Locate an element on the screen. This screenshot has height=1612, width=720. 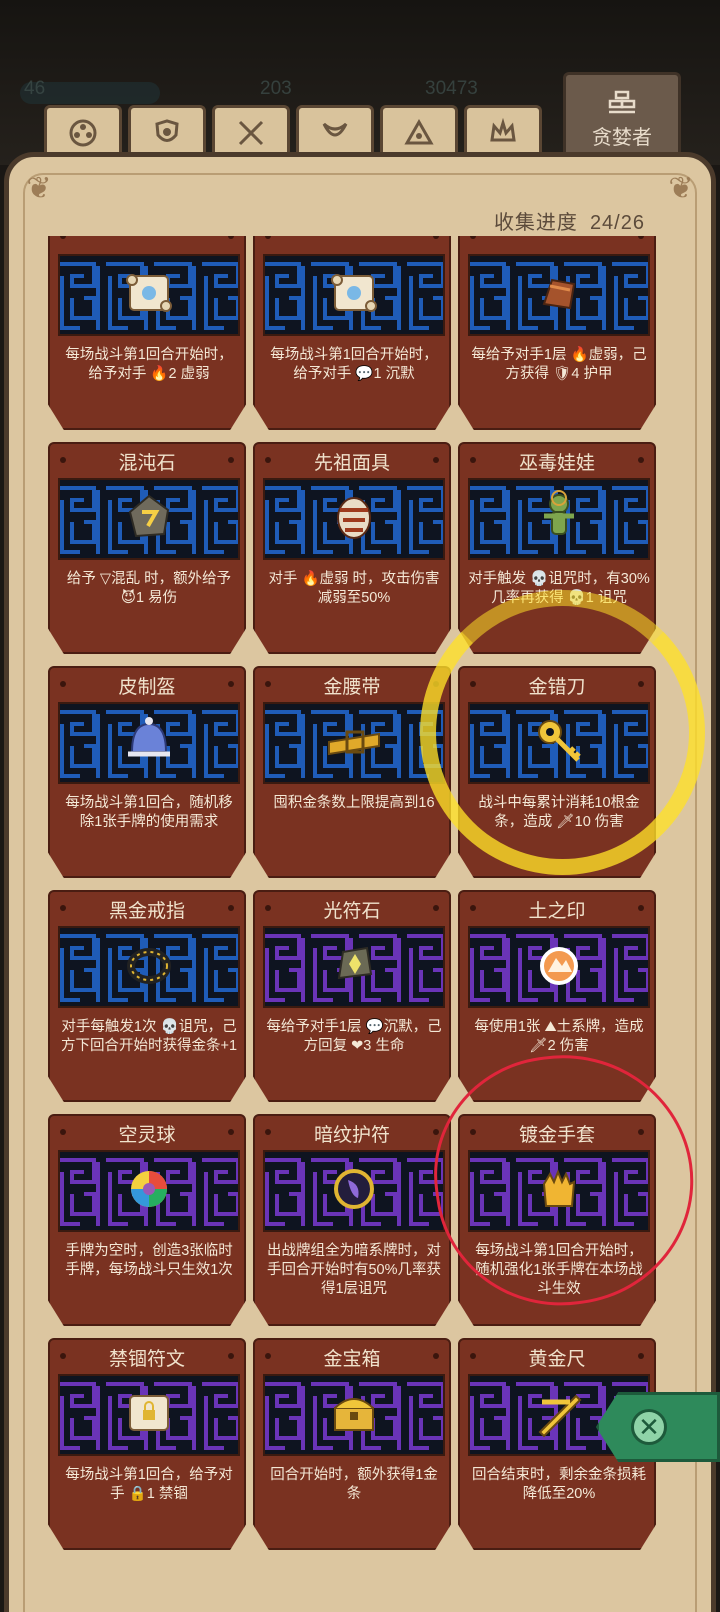
relic-card: 皮制盔每场战斗第1回合，随机移除1张手牌的使用需求 is located at coordinates (147, 772).